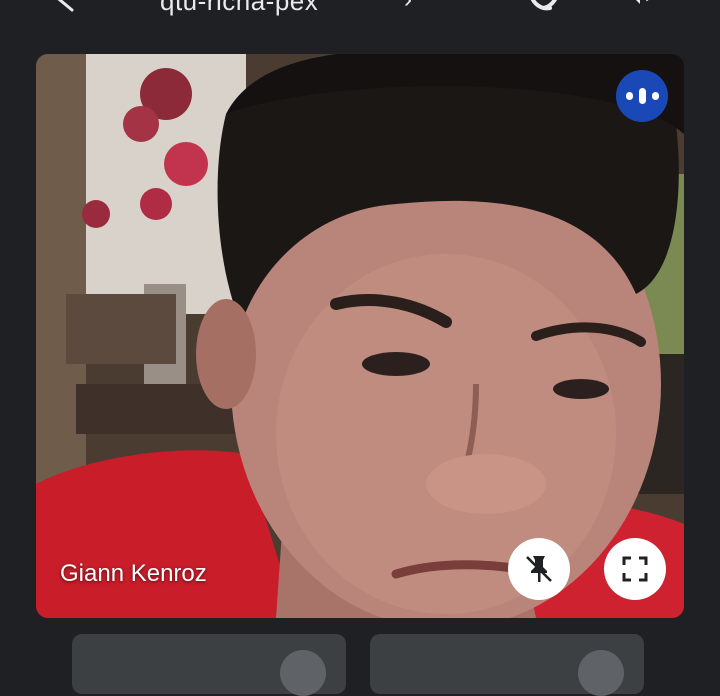 Image resolution: width=720 pixels, height=696 pixels. What do you see at coordinates (642, 96) in the screenshot?
I see `audio-level-icon` at bounding box center [642, 96].